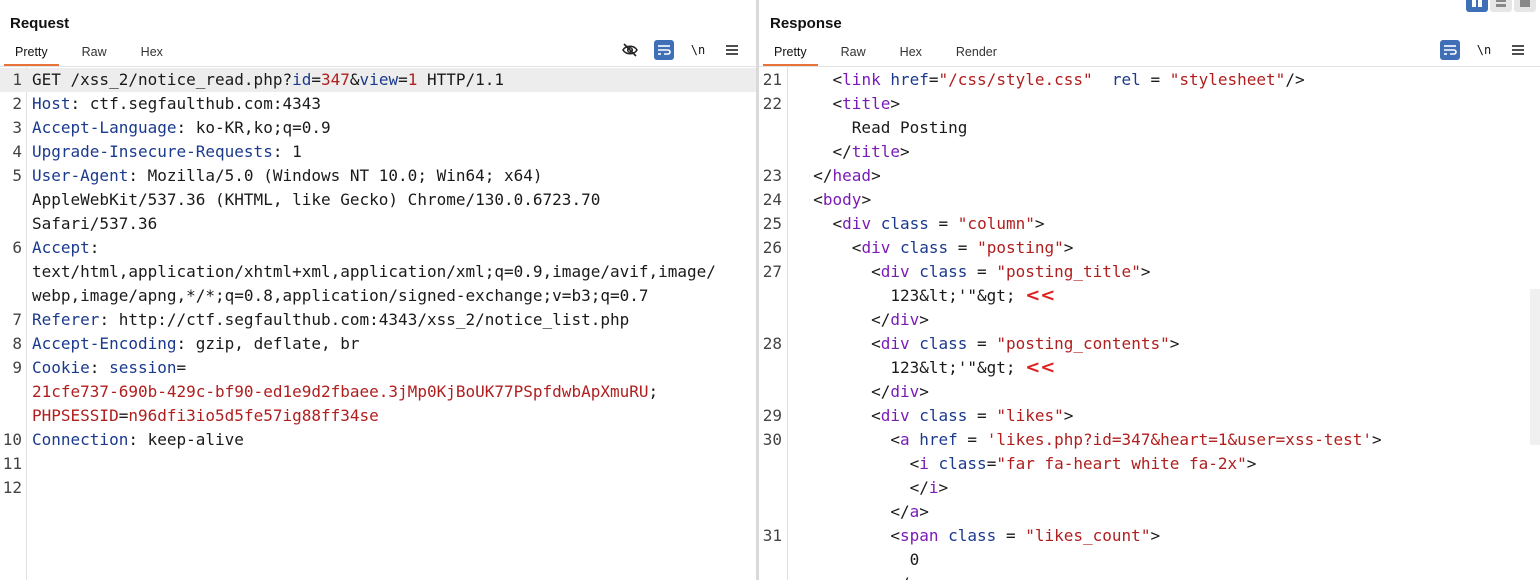 This screenshot has width=1540, height=580. Describe the element at coordinates (1149, 128) in the screenshot. I see `code-line: Read Posting` at that location.